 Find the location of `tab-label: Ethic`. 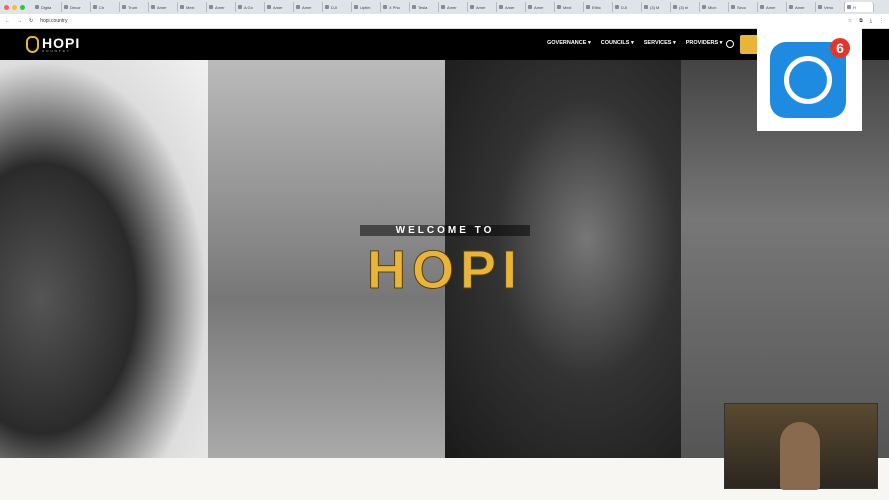

tab-label: Ethic is located at coordinates (596, 7).